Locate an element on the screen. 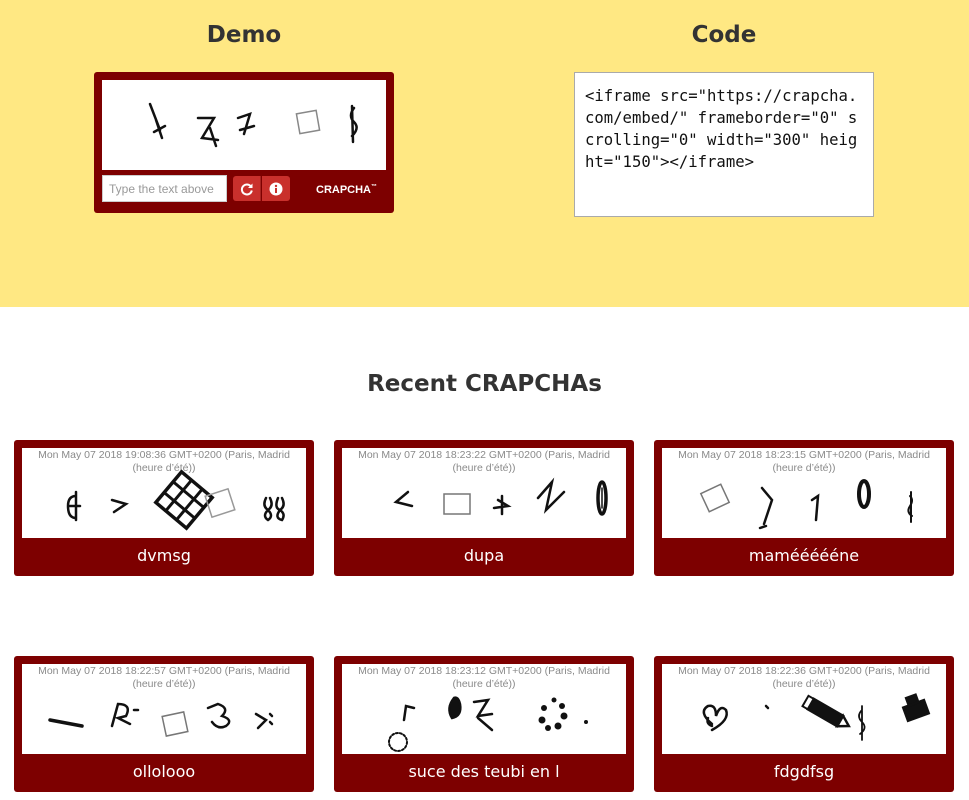  refresh-button is located at coordinates (247, 188).